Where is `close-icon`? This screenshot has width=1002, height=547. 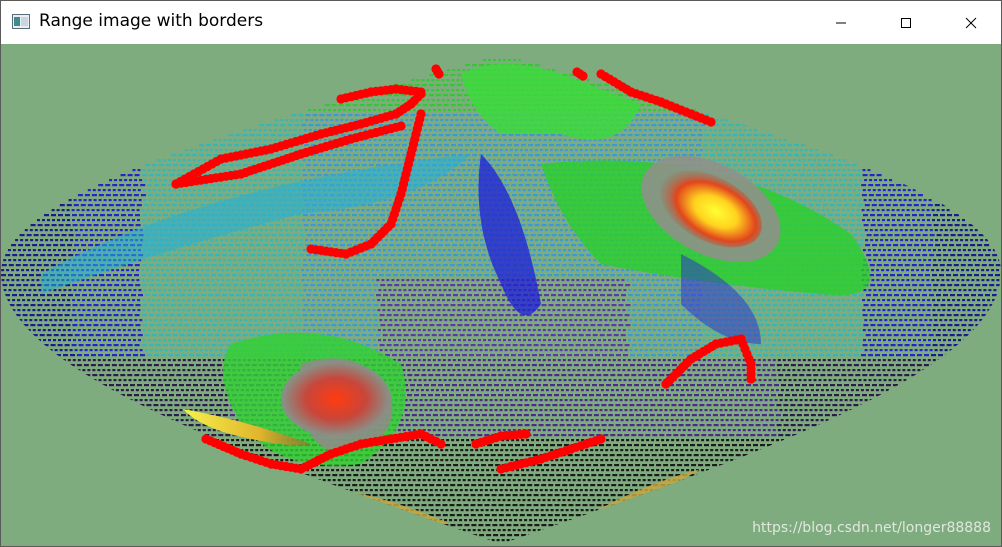
close-icon is located at coordinates (971, 22).